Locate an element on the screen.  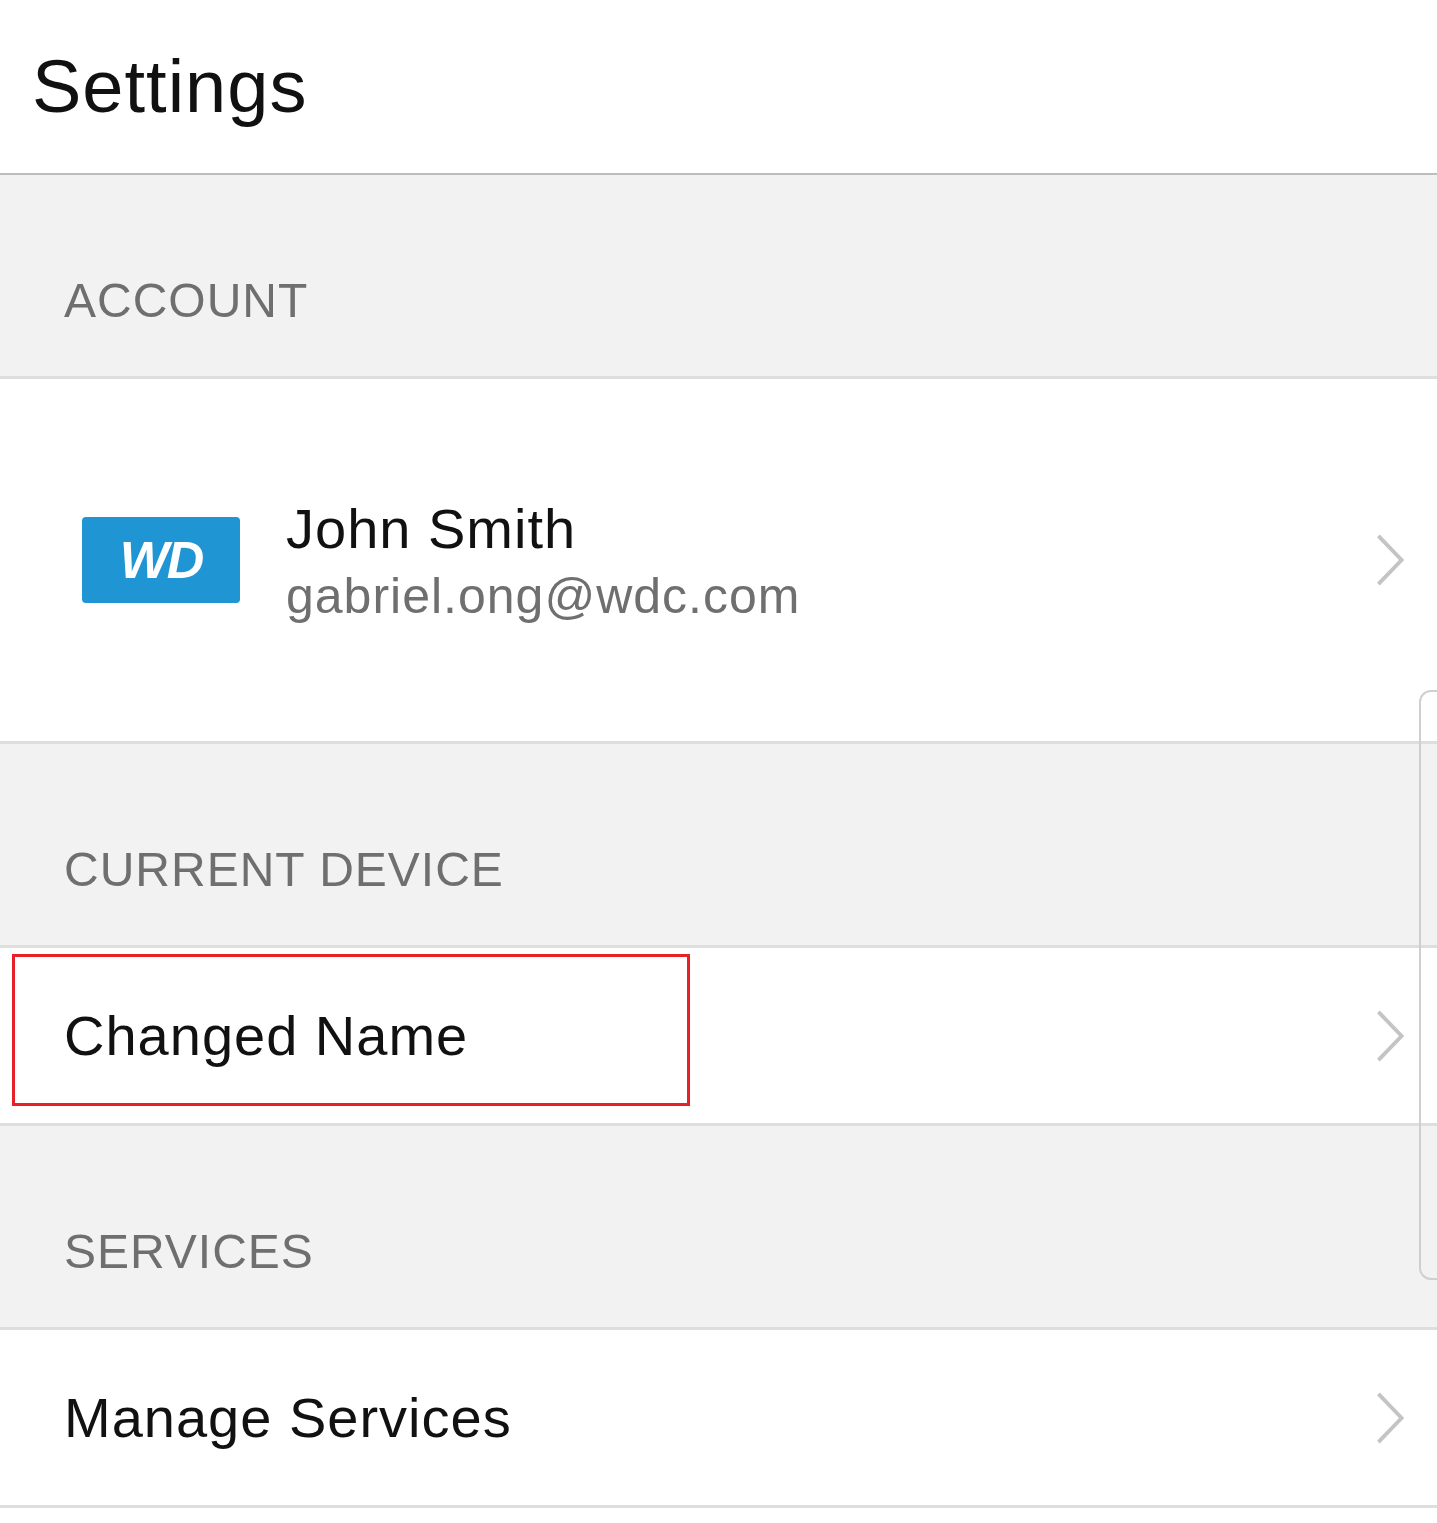
account-name: John Smith is located at coordinates (432, 528).